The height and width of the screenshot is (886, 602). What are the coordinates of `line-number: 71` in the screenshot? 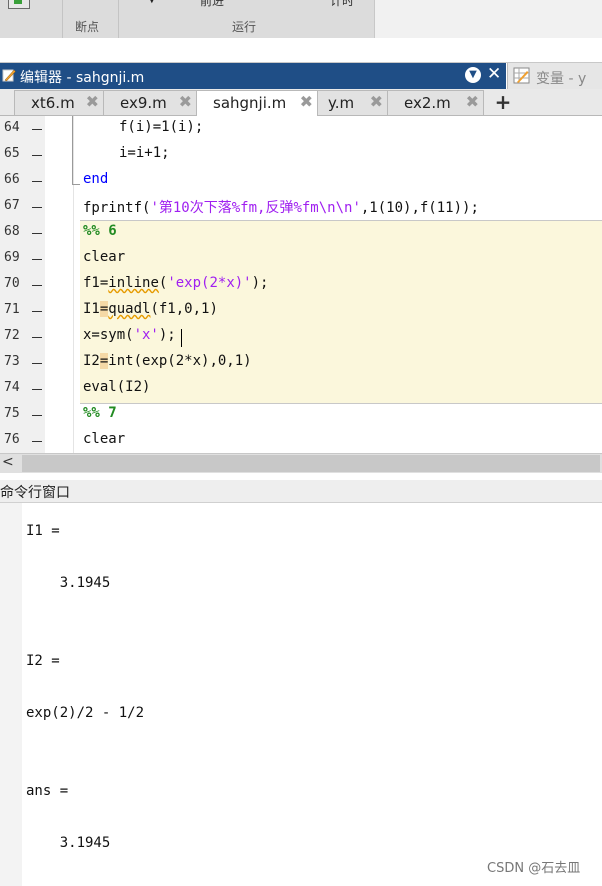 It's located at (12, 309).